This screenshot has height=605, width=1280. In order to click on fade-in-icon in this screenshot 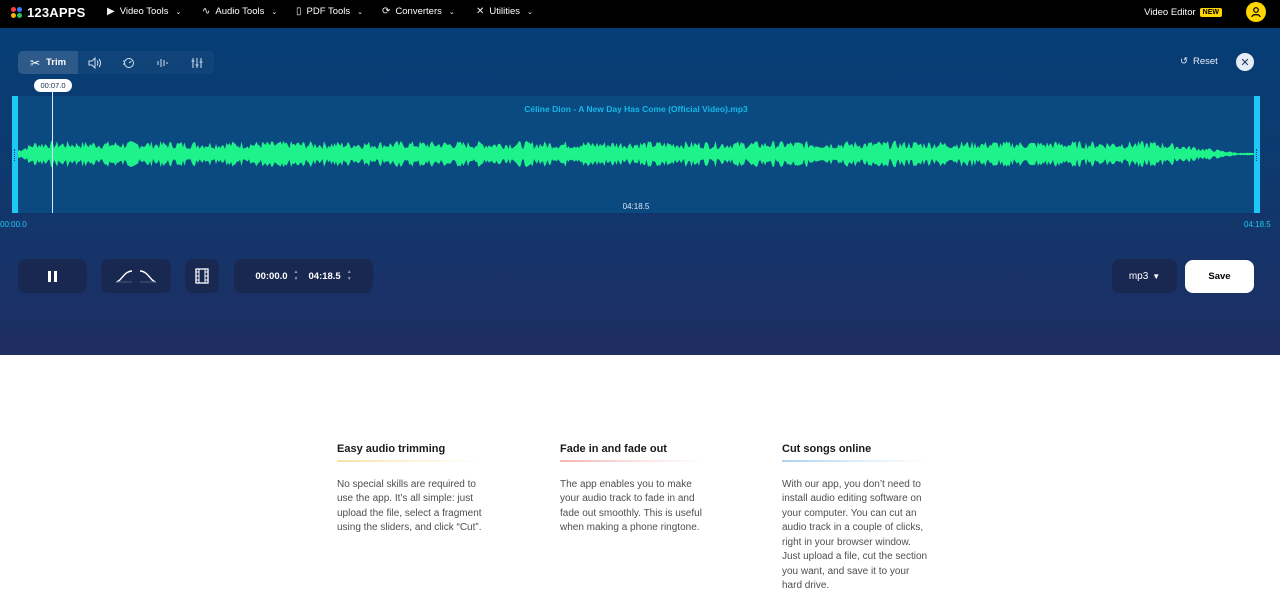, I will do `click(124, 276)`.